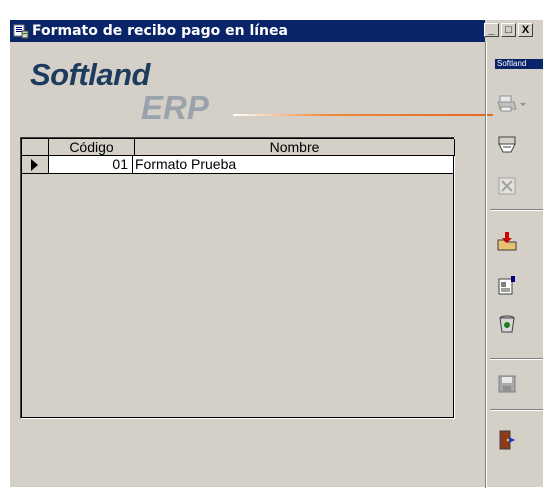  I want to click on title-bar: Formato de recibo pago en línea, so click(247, 31).